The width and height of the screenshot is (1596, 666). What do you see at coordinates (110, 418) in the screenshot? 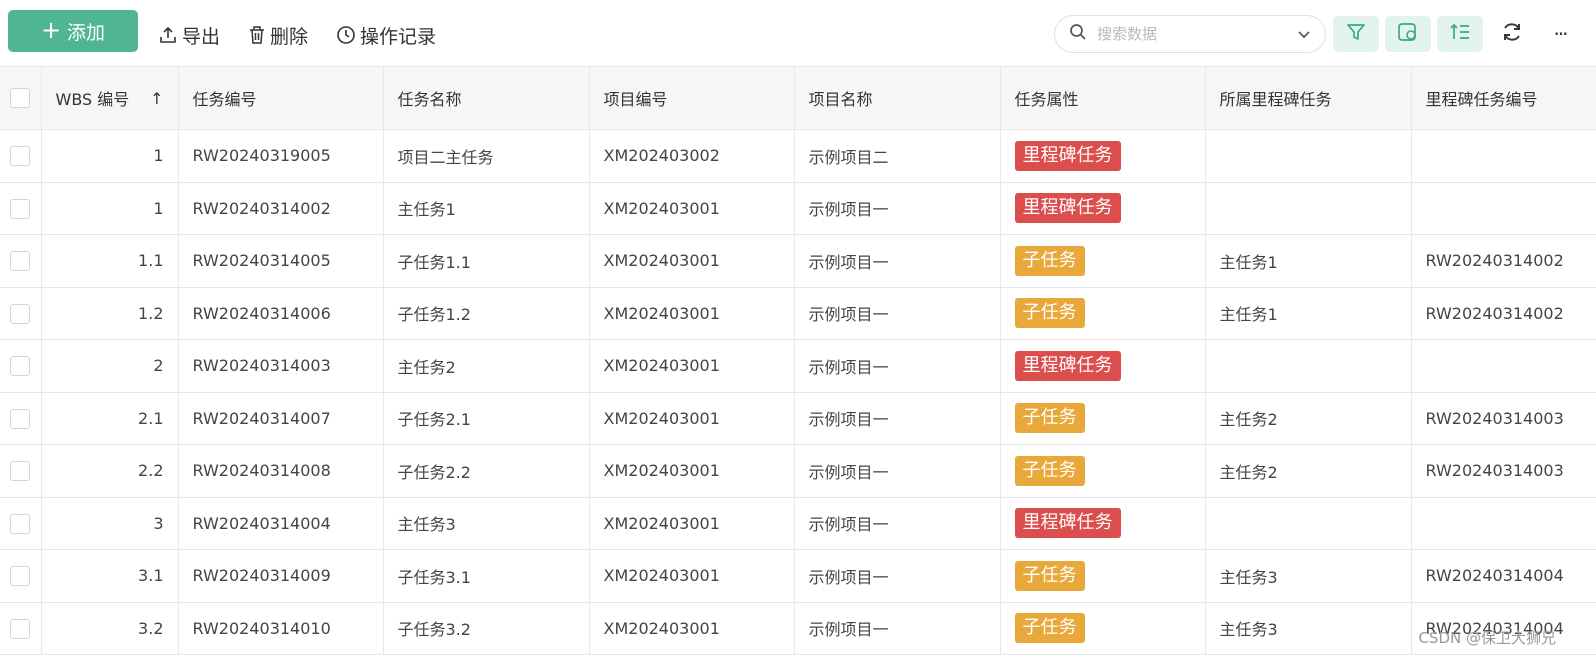
I see `wbs-cell: 2.1` at bounding box center [110, 418].